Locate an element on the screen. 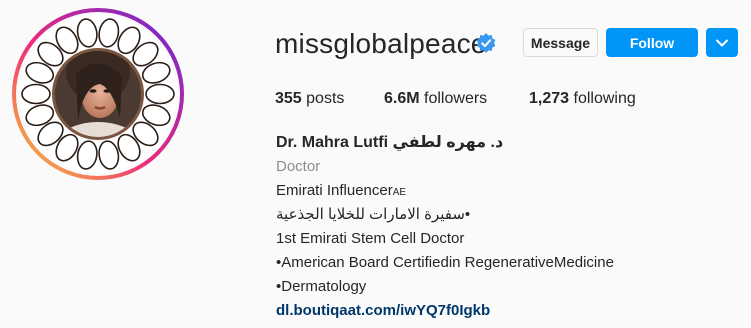 Image resolution: width=751 pixels, height=328 pixels. bio-line: 1st Emirati Stem Cell Doctor is located at coordinates (370, 238).